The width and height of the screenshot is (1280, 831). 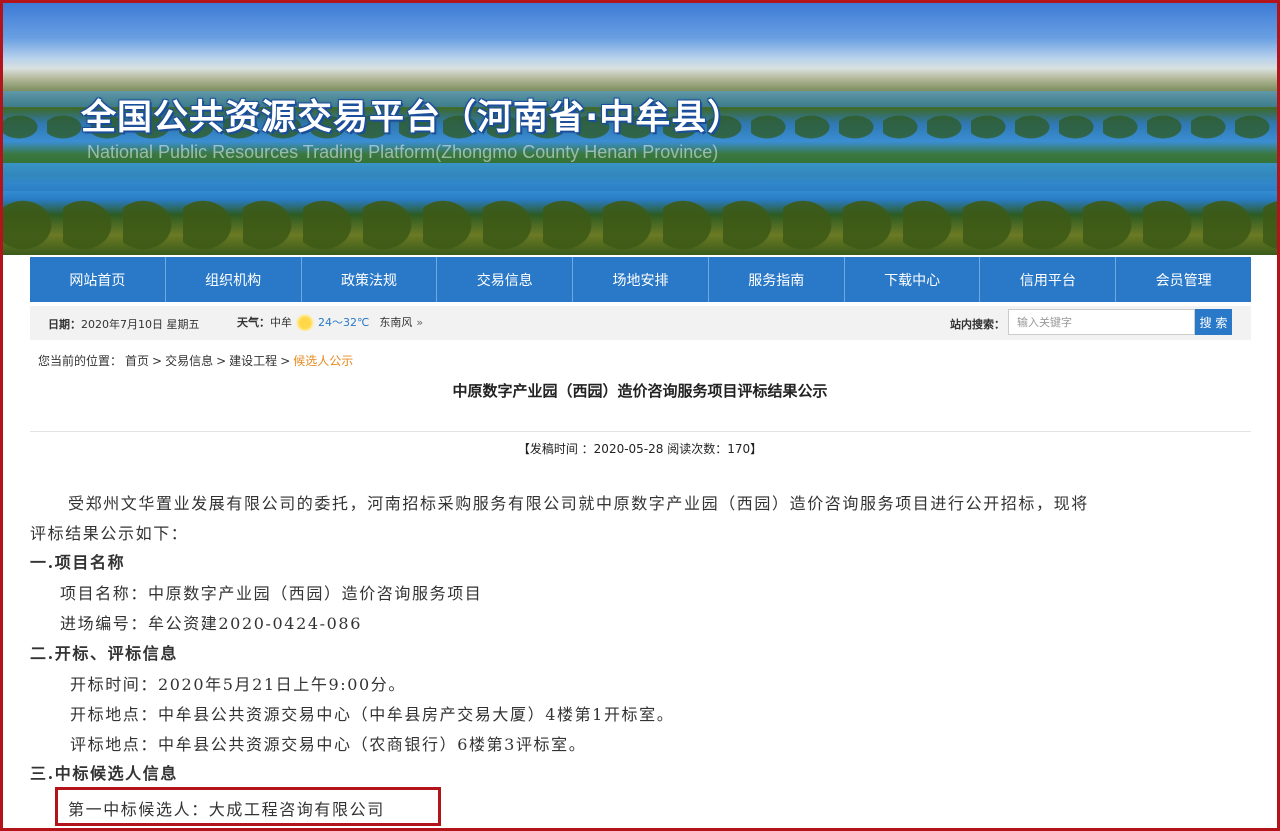 What do you see at coordinates (1101, 322) in the screenshot?
I see `search-input` at bounding box center [1101, 322].